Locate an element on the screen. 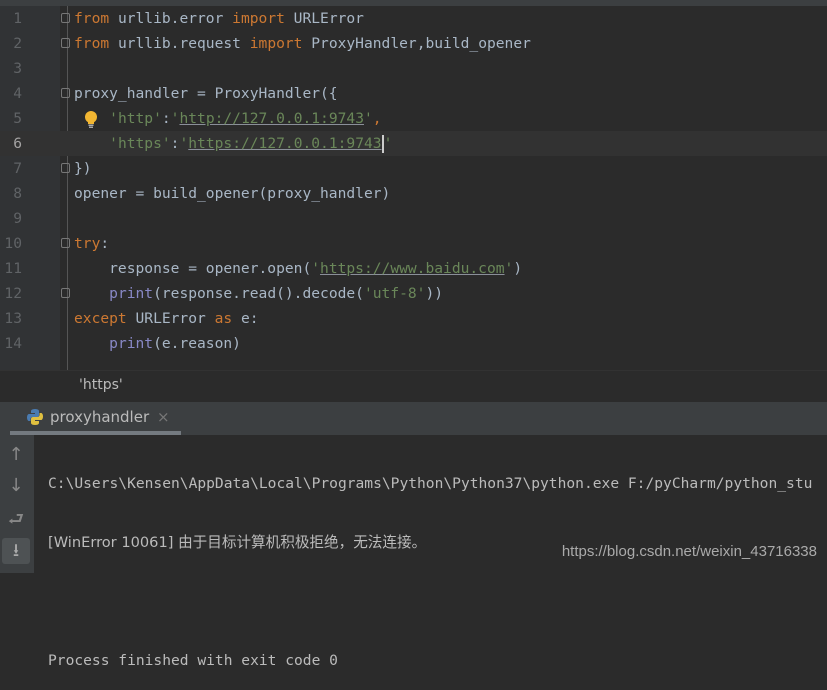  code-text: print(response.read().decode('utf-8')) is located at coordinates (258, 293).